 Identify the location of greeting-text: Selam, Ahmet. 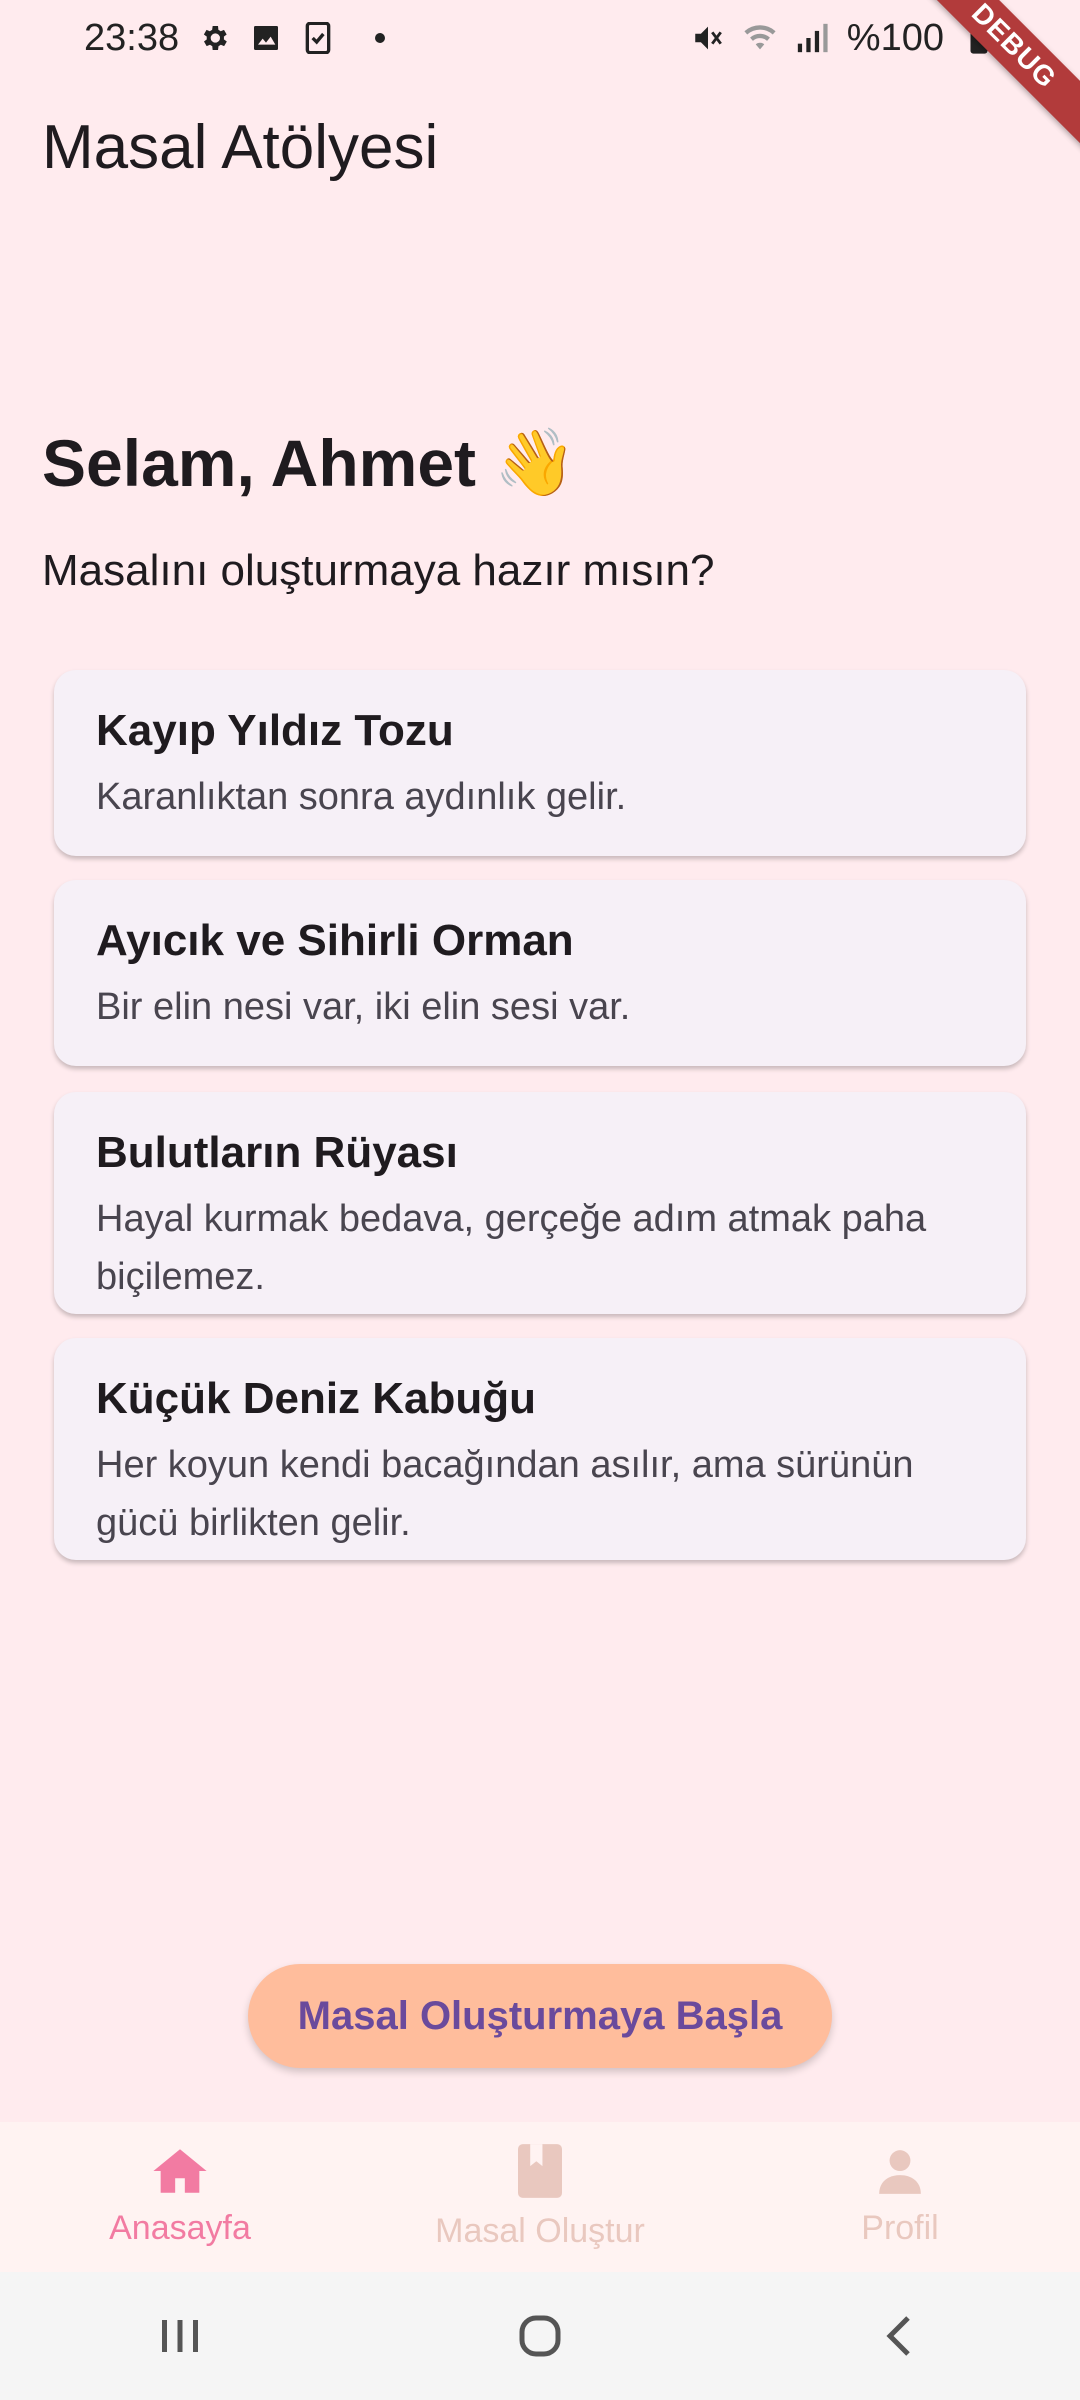
(259, 463).